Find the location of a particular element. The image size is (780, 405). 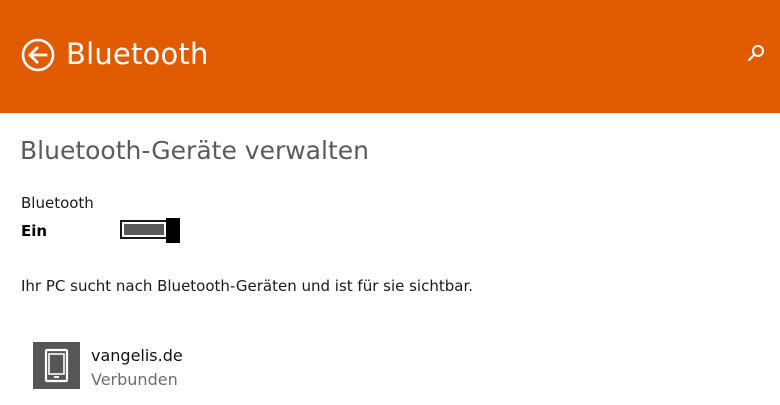

bluetooth-toggle is located at coordinates (150, 230).